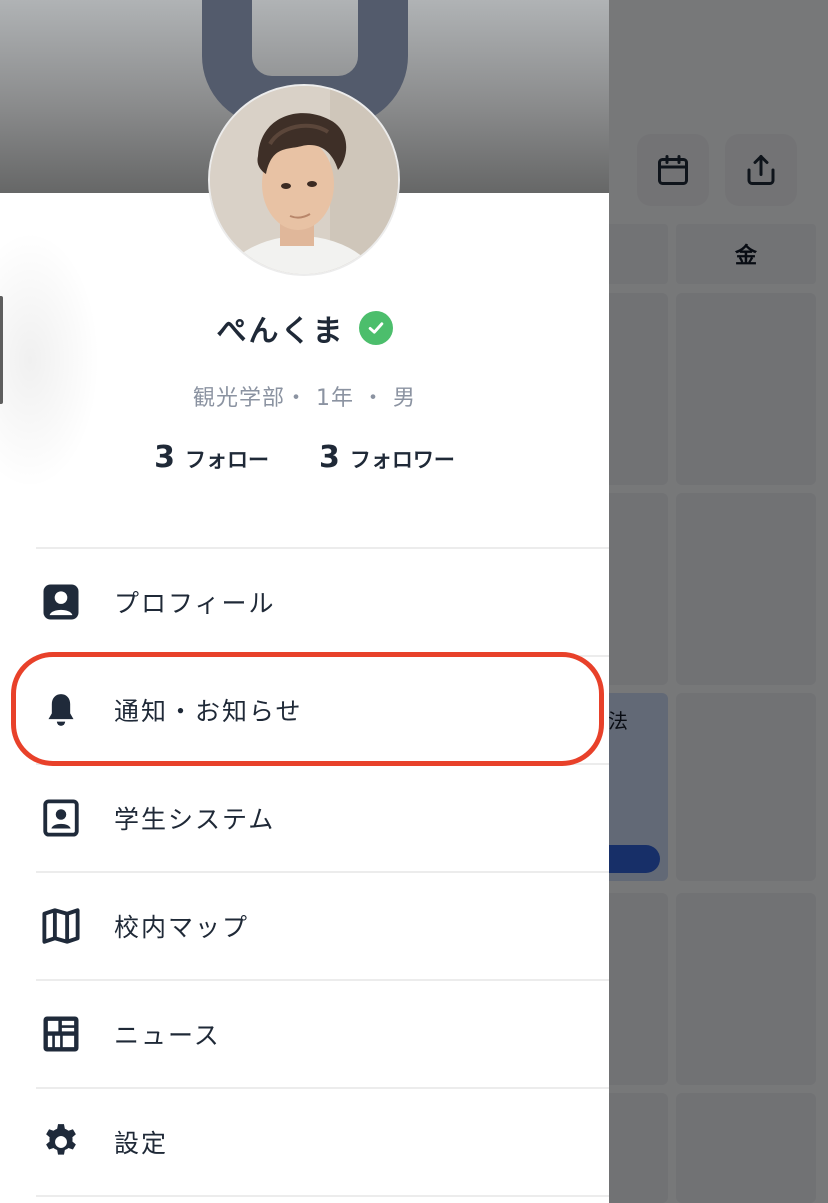 The width and height of the screenshot is (828, 1203). I want to click on following-count: 3, so click(164, 457).